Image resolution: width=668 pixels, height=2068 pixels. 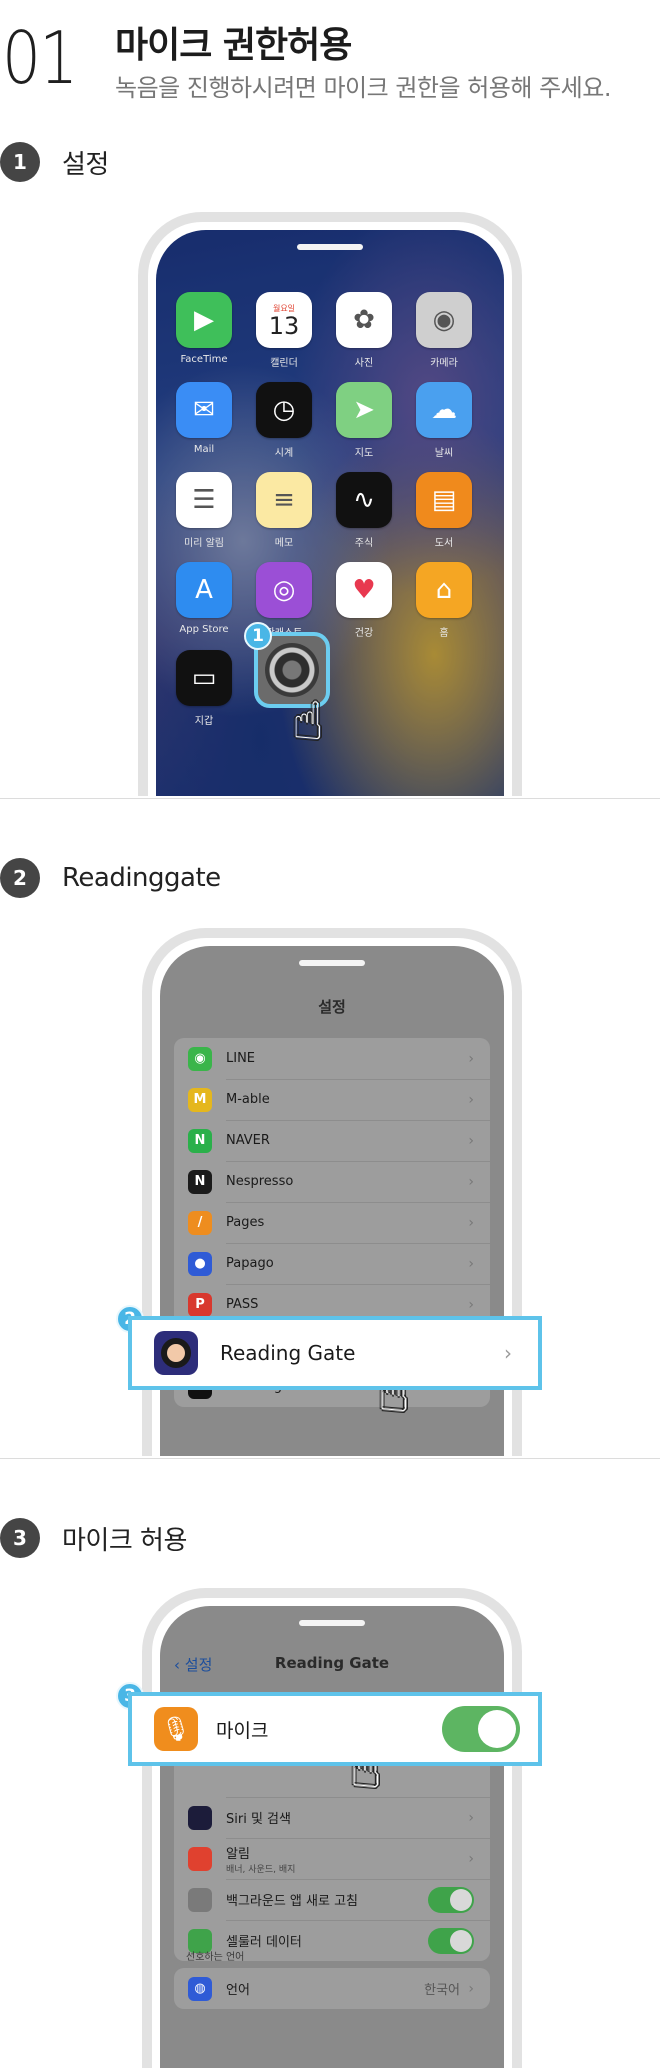 What do you see at coordinates (284, 543) in the screenshot?
I see `app-label: 메모` at bounding box center [284, 543].